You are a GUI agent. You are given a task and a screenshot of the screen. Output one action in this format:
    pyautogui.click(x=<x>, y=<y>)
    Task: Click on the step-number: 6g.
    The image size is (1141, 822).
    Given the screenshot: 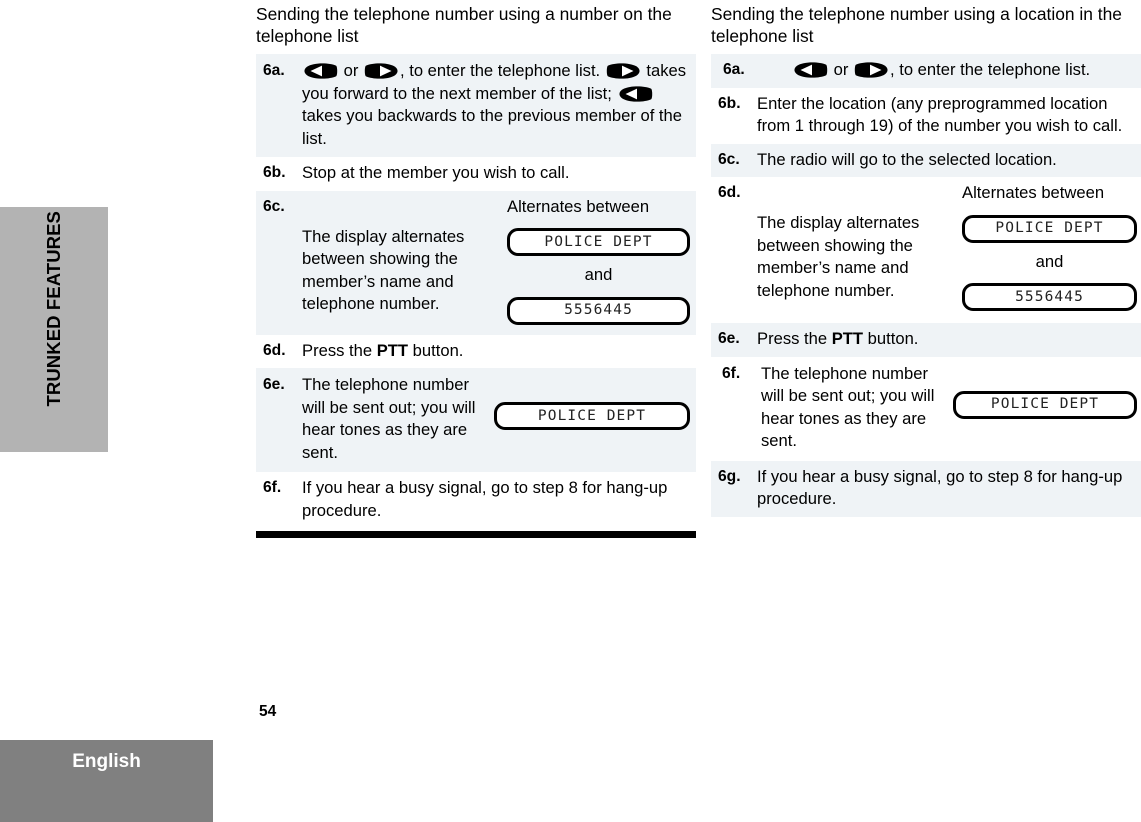 What is the action you would take?
    pyautogui.click(x=729, y=476)
    